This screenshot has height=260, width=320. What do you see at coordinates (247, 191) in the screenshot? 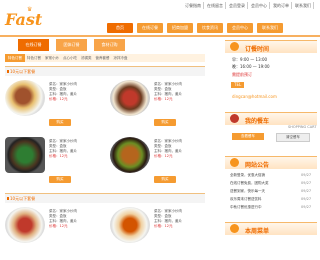
I see `notice-item: 送餐到家，快乐每一天` at bounding box center [247, 191].